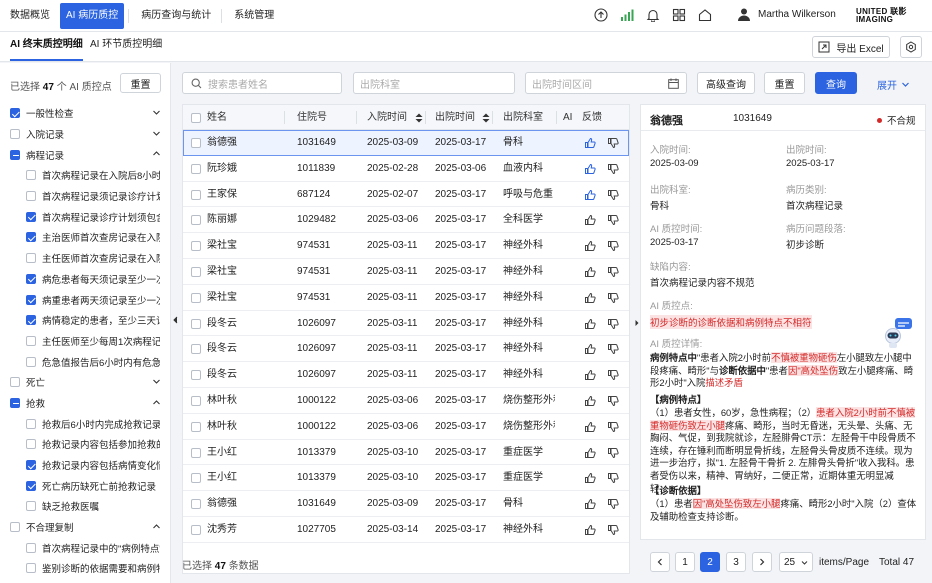  I want to click on table-row: 翁德强 1031649 2025-03-09 2025-03-17 骨科, so click(406, 504).